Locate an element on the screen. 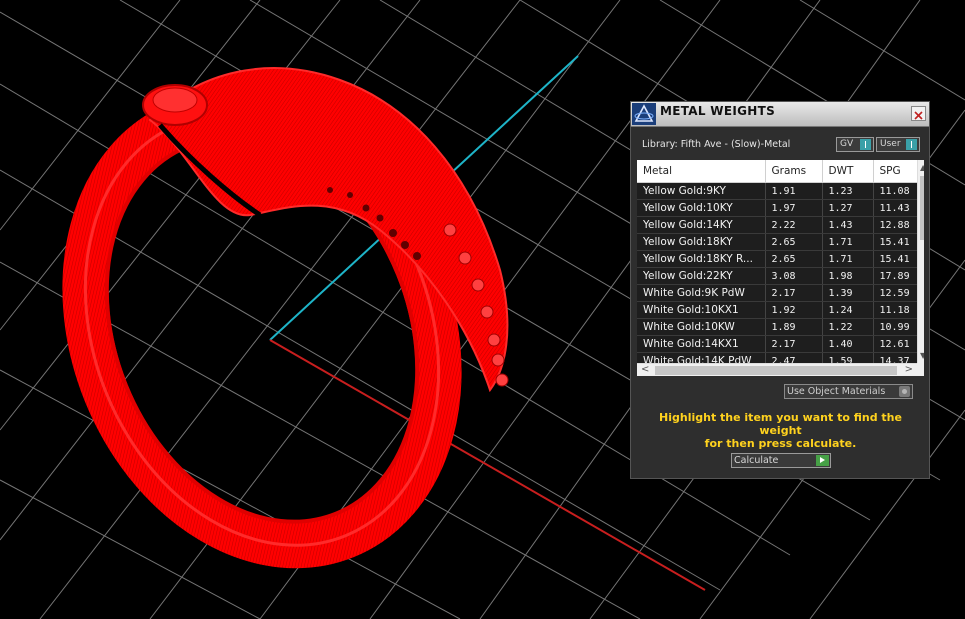  user-toggle: User is located at coordinates (898, 144).